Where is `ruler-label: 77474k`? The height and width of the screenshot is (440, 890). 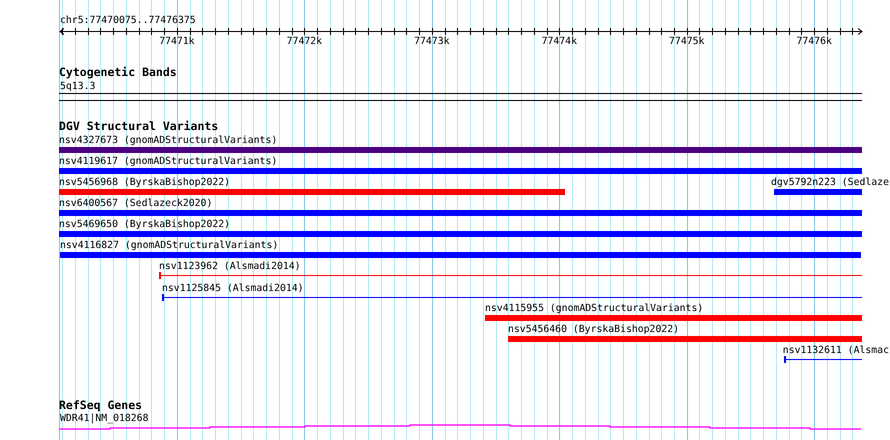 ruler-label: 77474k is located at coordinates (559, 41).